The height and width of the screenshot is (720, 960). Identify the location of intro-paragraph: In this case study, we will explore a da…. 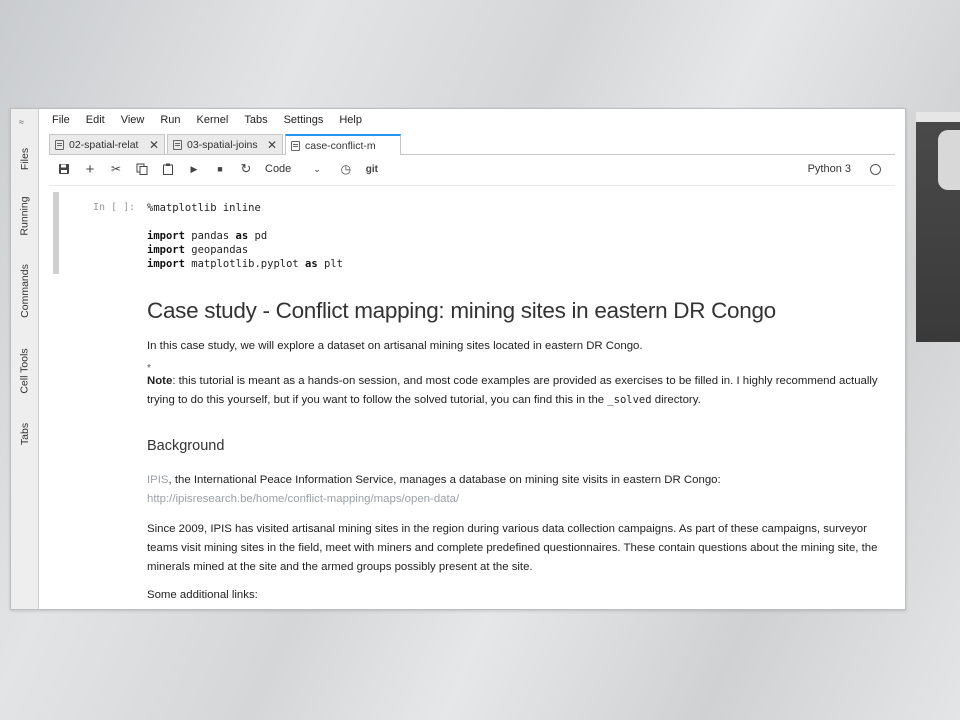
(395, 346).